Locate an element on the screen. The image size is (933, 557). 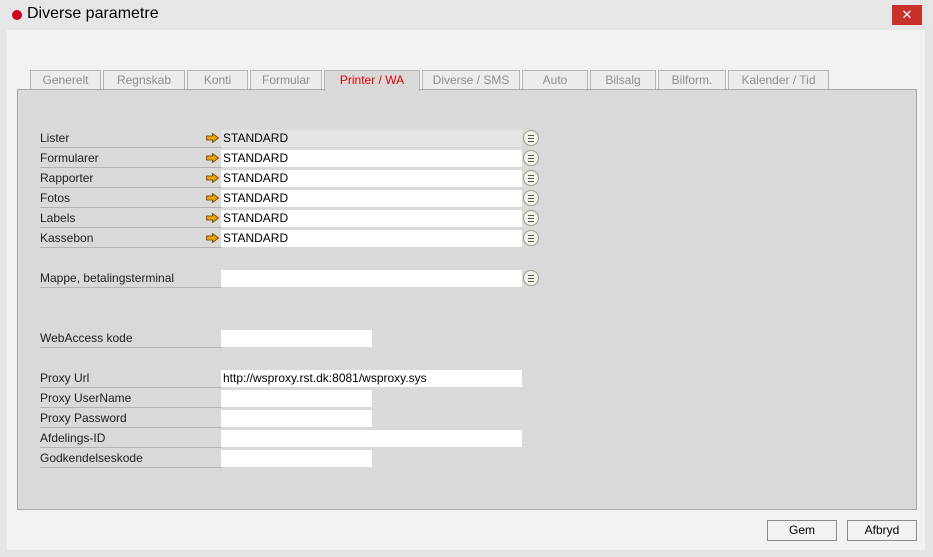
close-icon: ✕ is located at coordinates (907, 14).